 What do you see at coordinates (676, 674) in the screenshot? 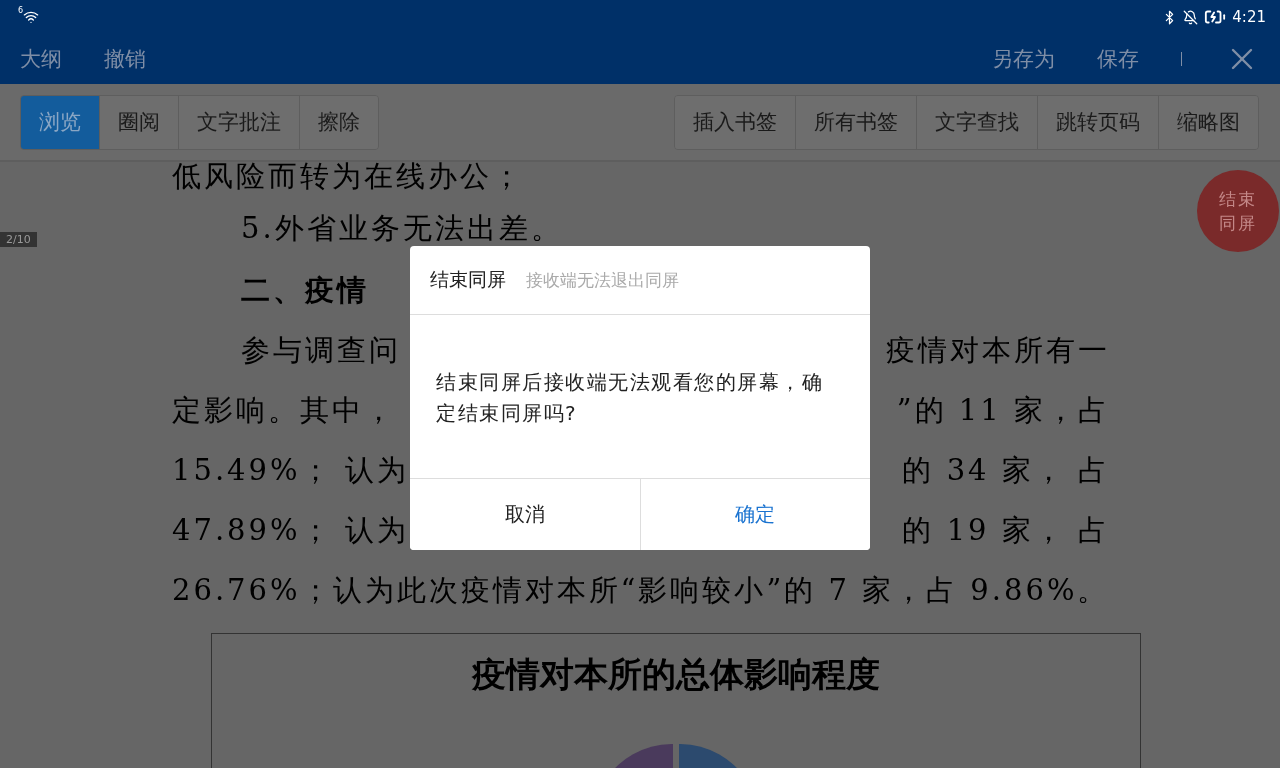
I see `chart-title: 疫情对本所的总体影响程度` at bounding box center [676, 674].